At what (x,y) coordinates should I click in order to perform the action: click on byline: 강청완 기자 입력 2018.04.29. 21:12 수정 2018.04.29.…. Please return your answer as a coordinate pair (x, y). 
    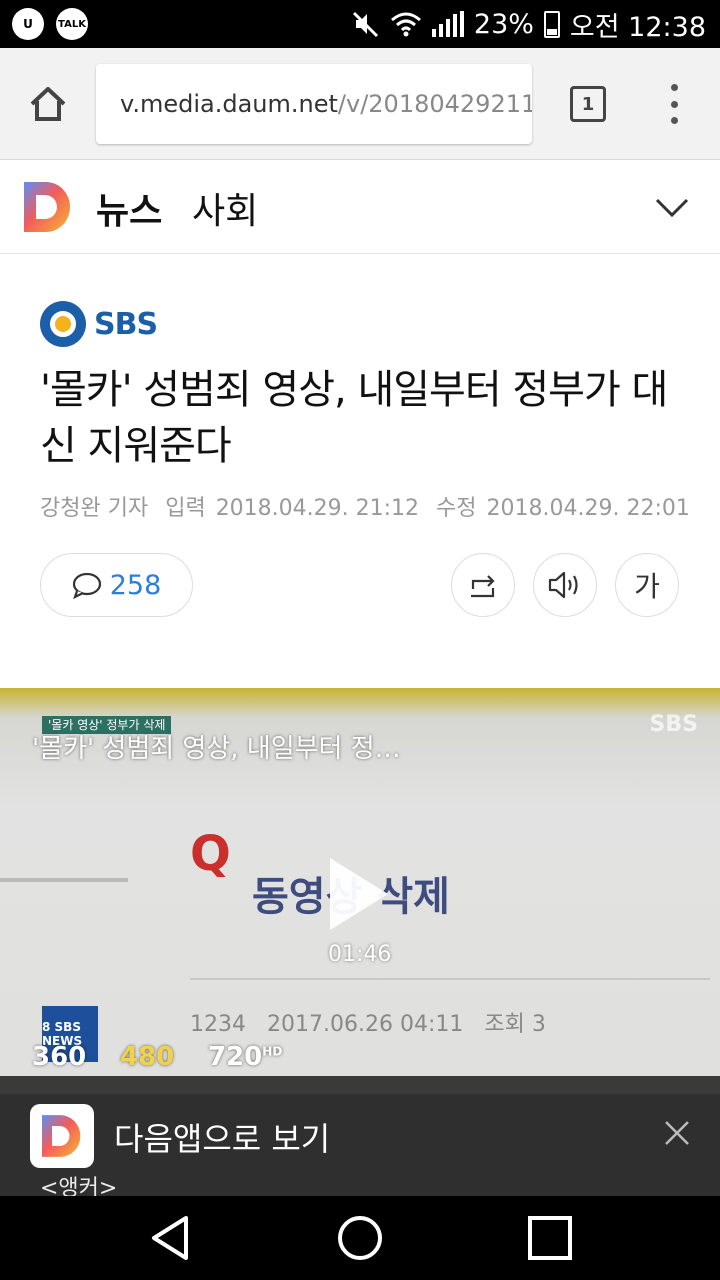
    Looking at the image, I should click on (370, 506).